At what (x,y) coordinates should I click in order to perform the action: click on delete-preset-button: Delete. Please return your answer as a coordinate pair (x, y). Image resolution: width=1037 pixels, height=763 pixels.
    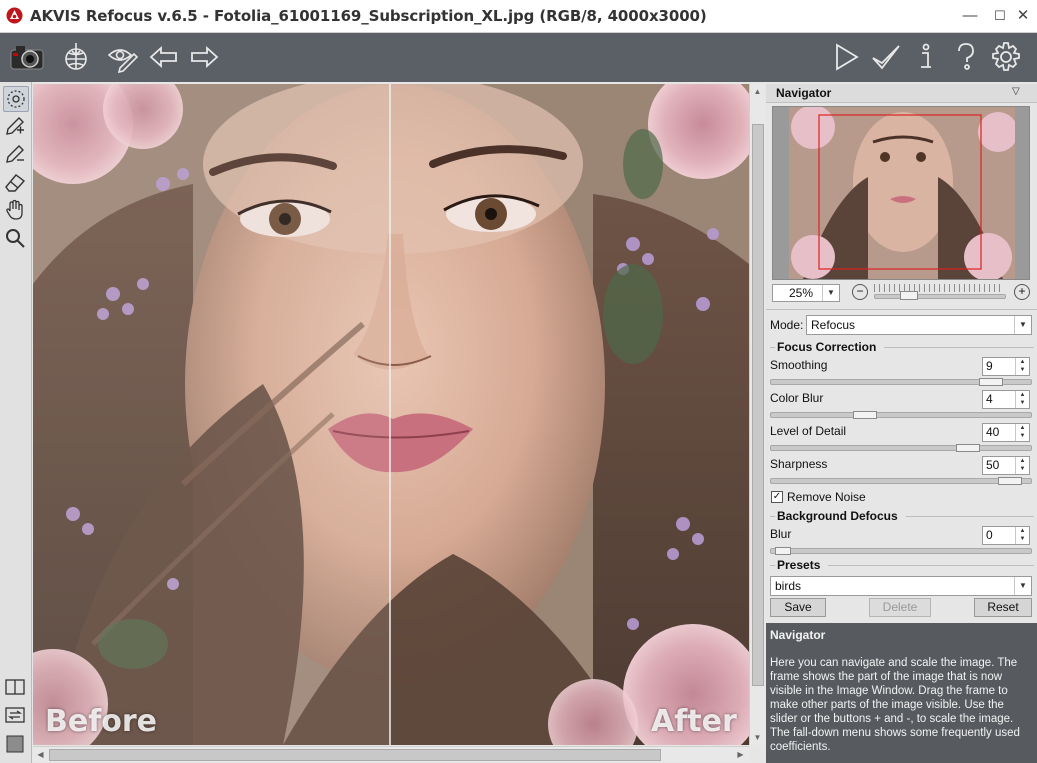
    Looking at the image, I should click on (900, 607).